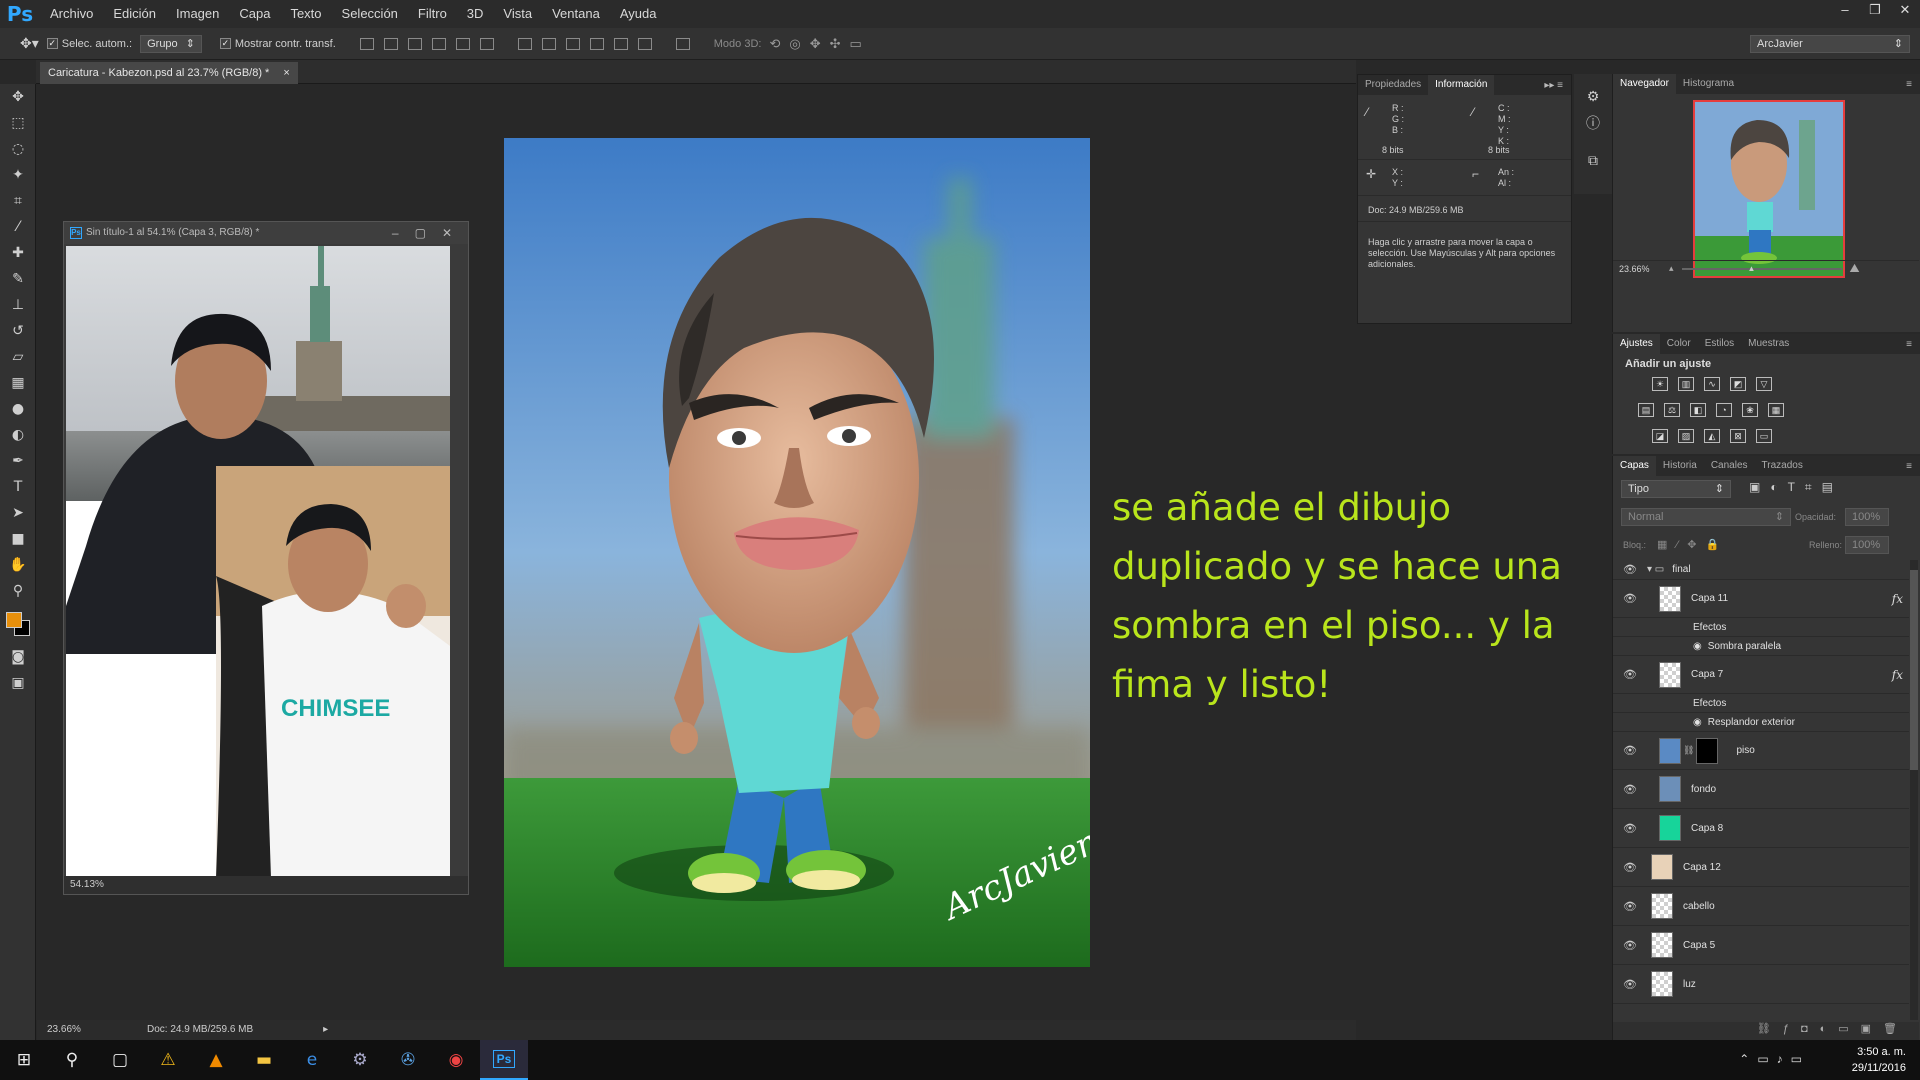 This screenshot has height=1080, width=1920. What do you see at coordinates (134, 14) in the screenshot?
I see `menu-edicion: Edición` at bounding box center [134, 14].